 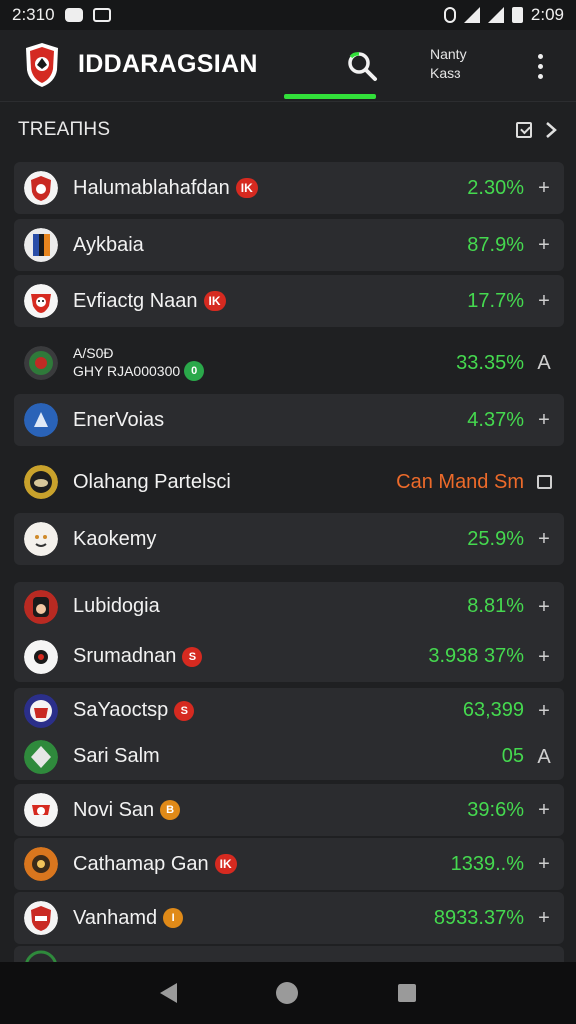 What do you see at coordinates (551, 130) in the screenshot?
I see `chevron-right-icon` at bounding box center [551, 130].